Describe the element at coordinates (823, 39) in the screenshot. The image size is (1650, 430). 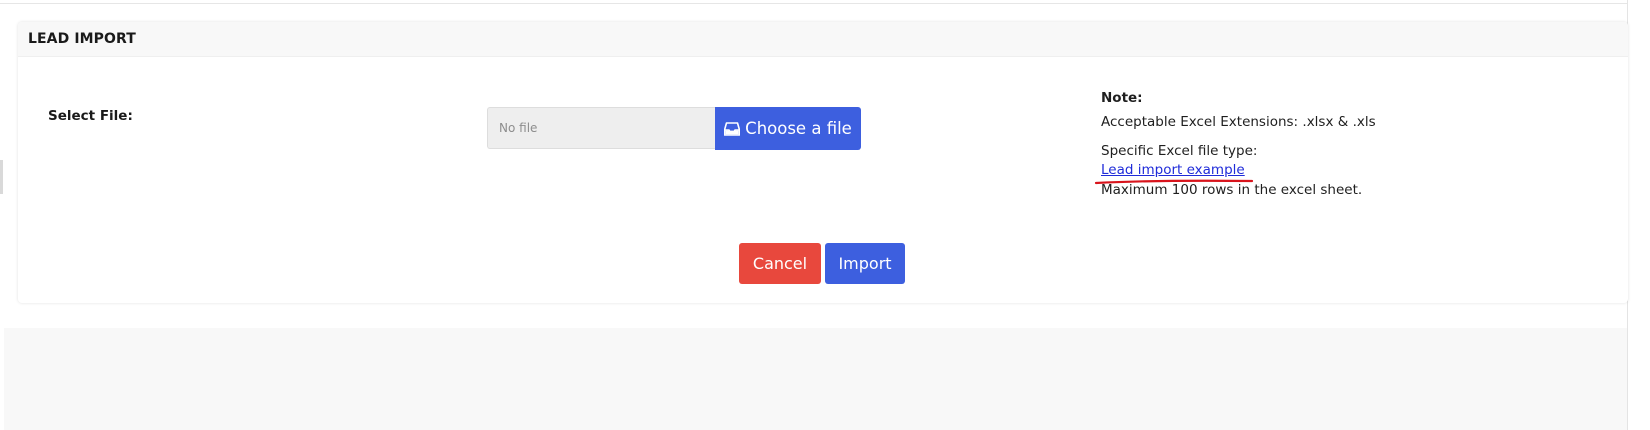
I see `card-header: LEAD IMPORT` at that location.